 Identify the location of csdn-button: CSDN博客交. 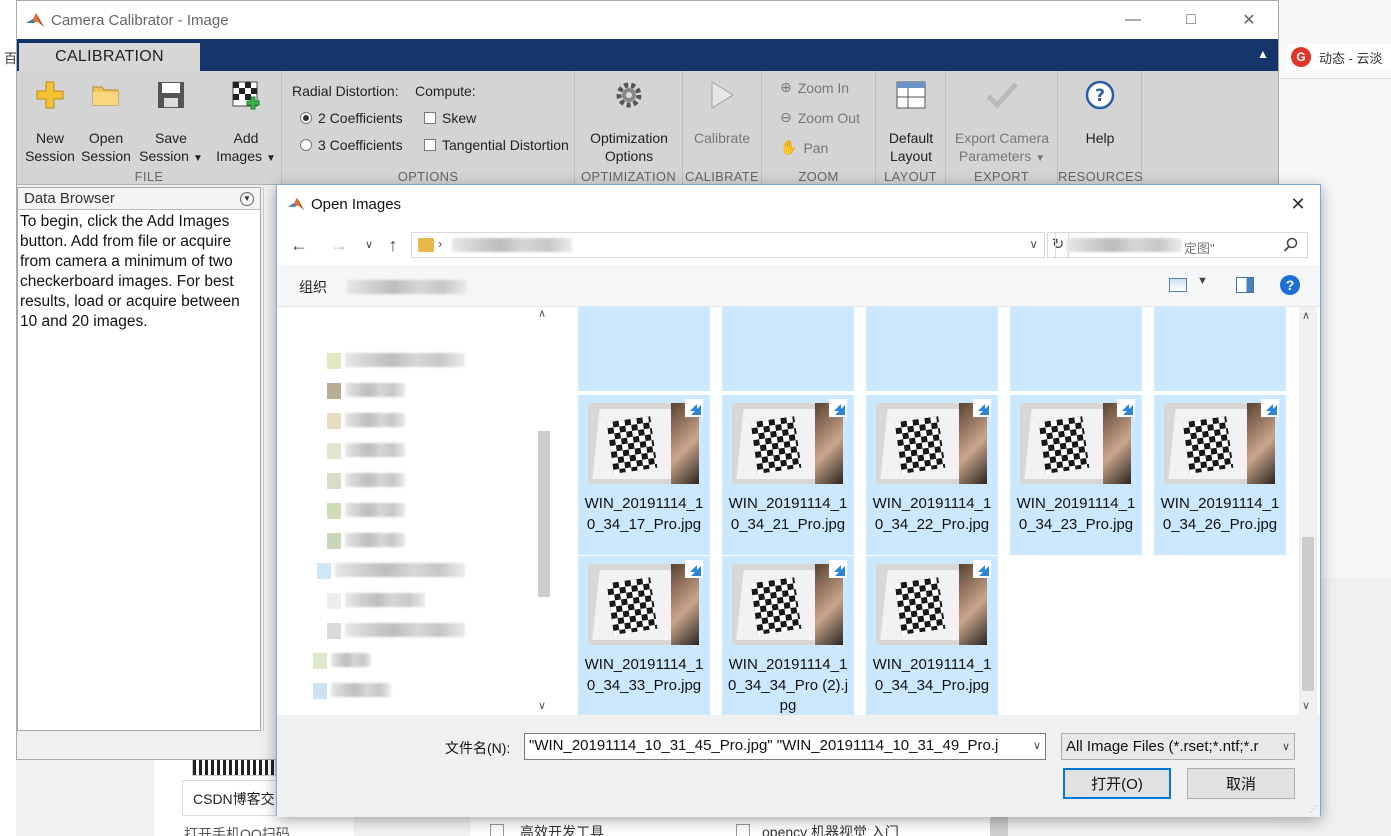
(232, 798).